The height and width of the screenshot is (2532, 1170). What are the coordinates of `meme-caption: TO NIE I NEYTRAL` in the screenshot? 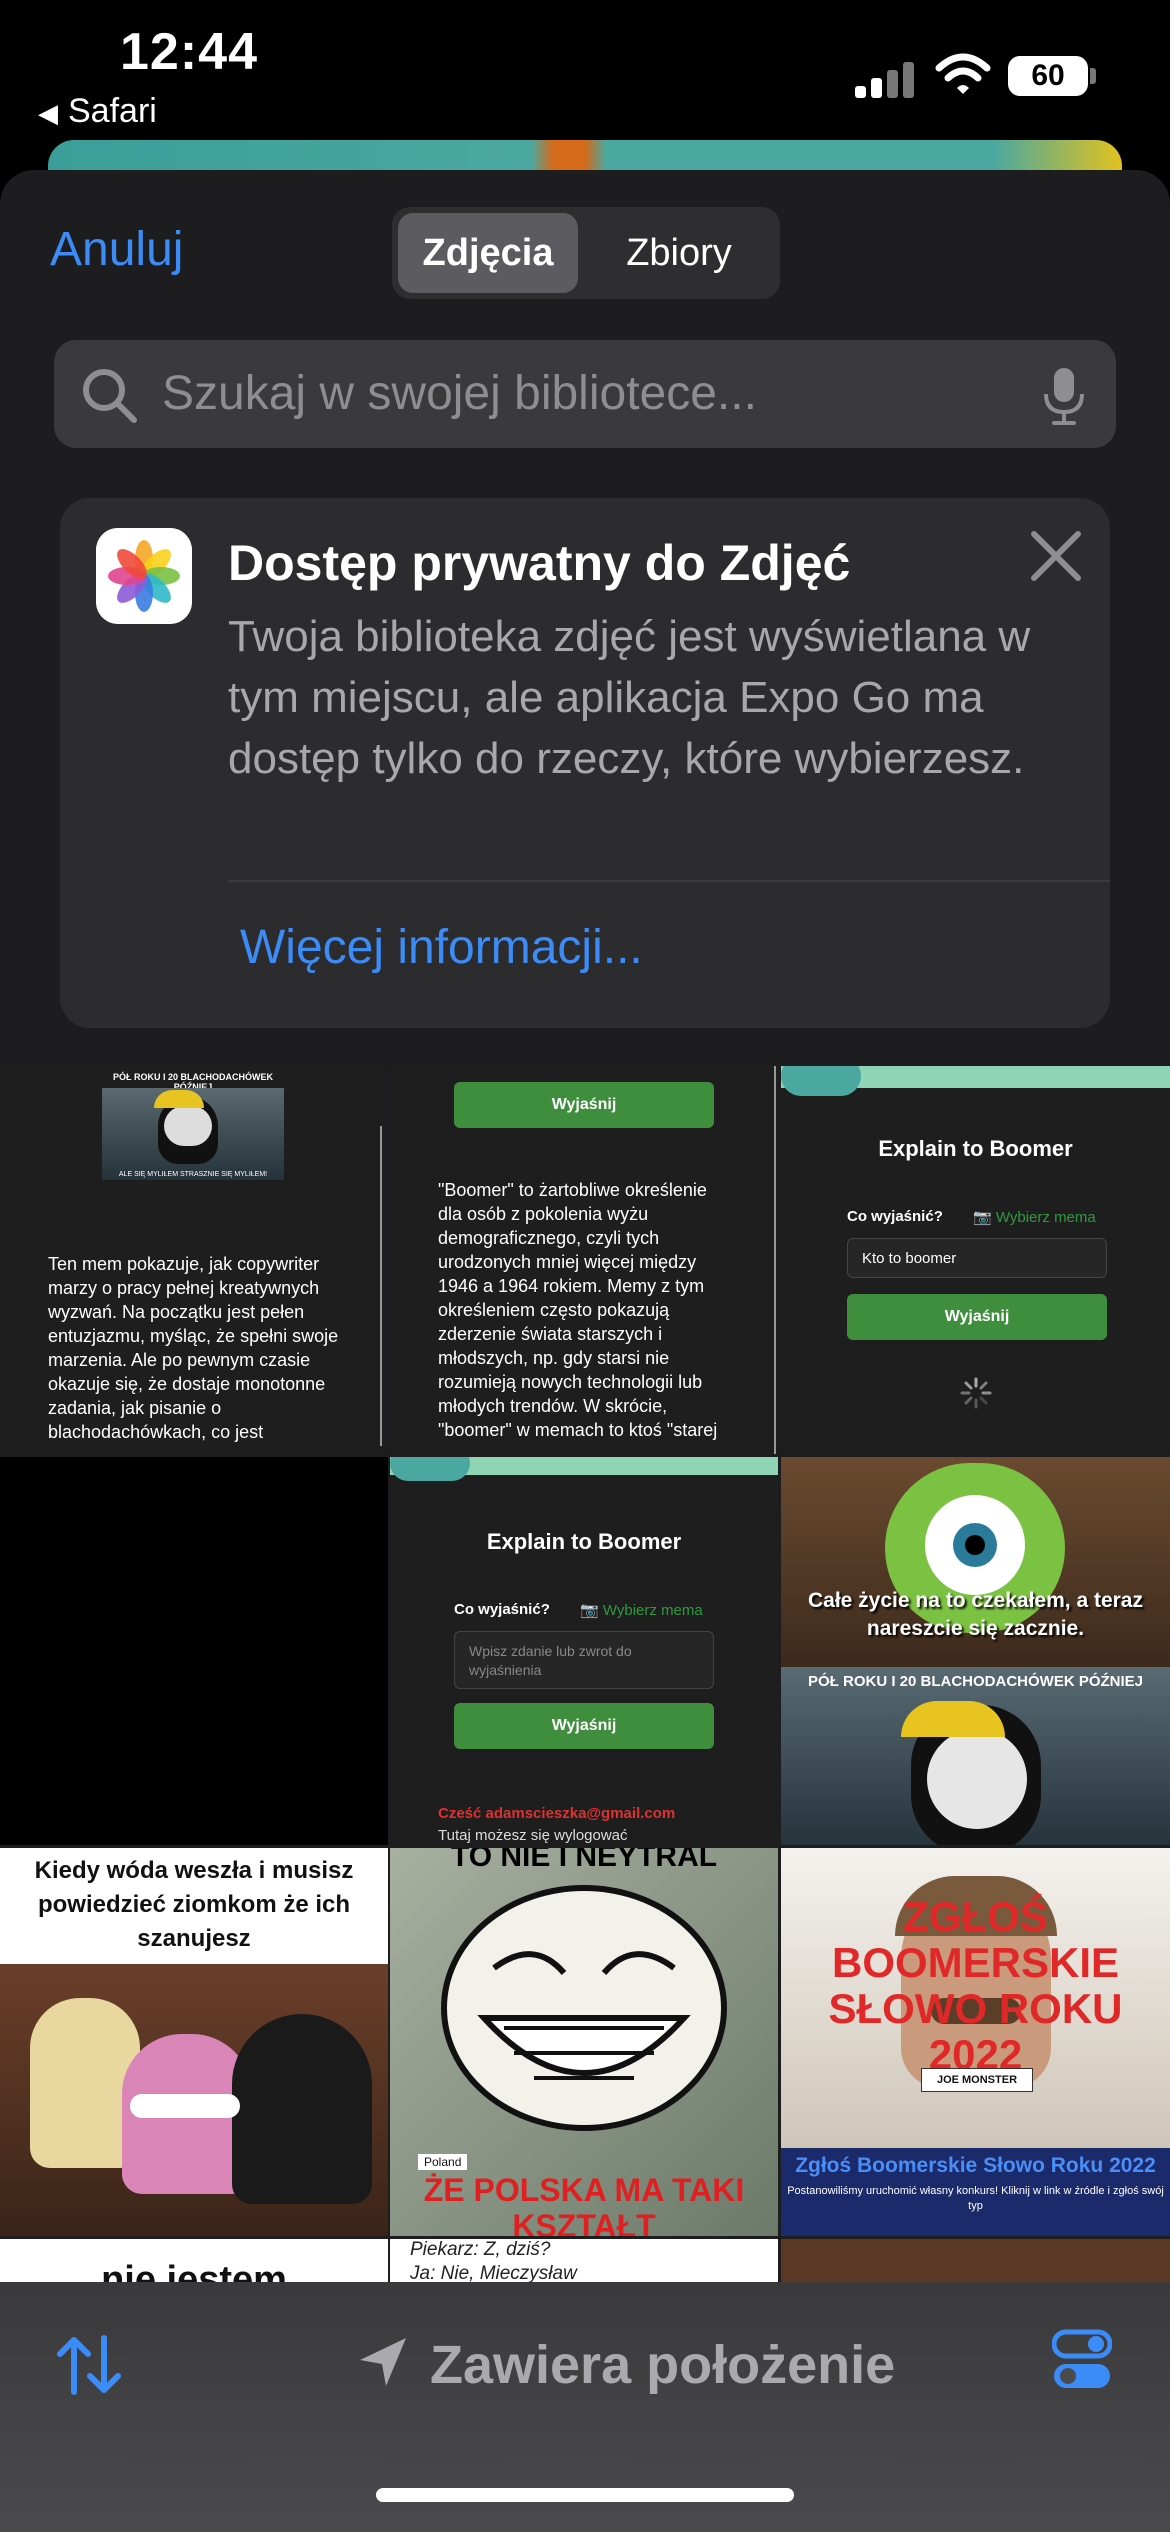 It's located at (584, 1860).